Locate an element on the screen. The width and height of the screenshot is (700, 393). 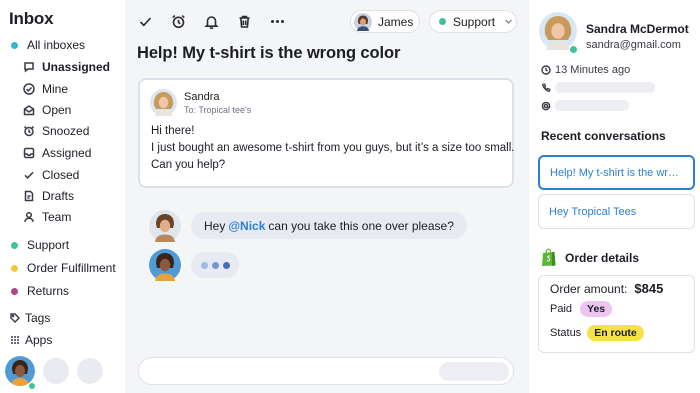
recent-conversation-item: Hey Tropical Tees is located at coordinates (616, 211).